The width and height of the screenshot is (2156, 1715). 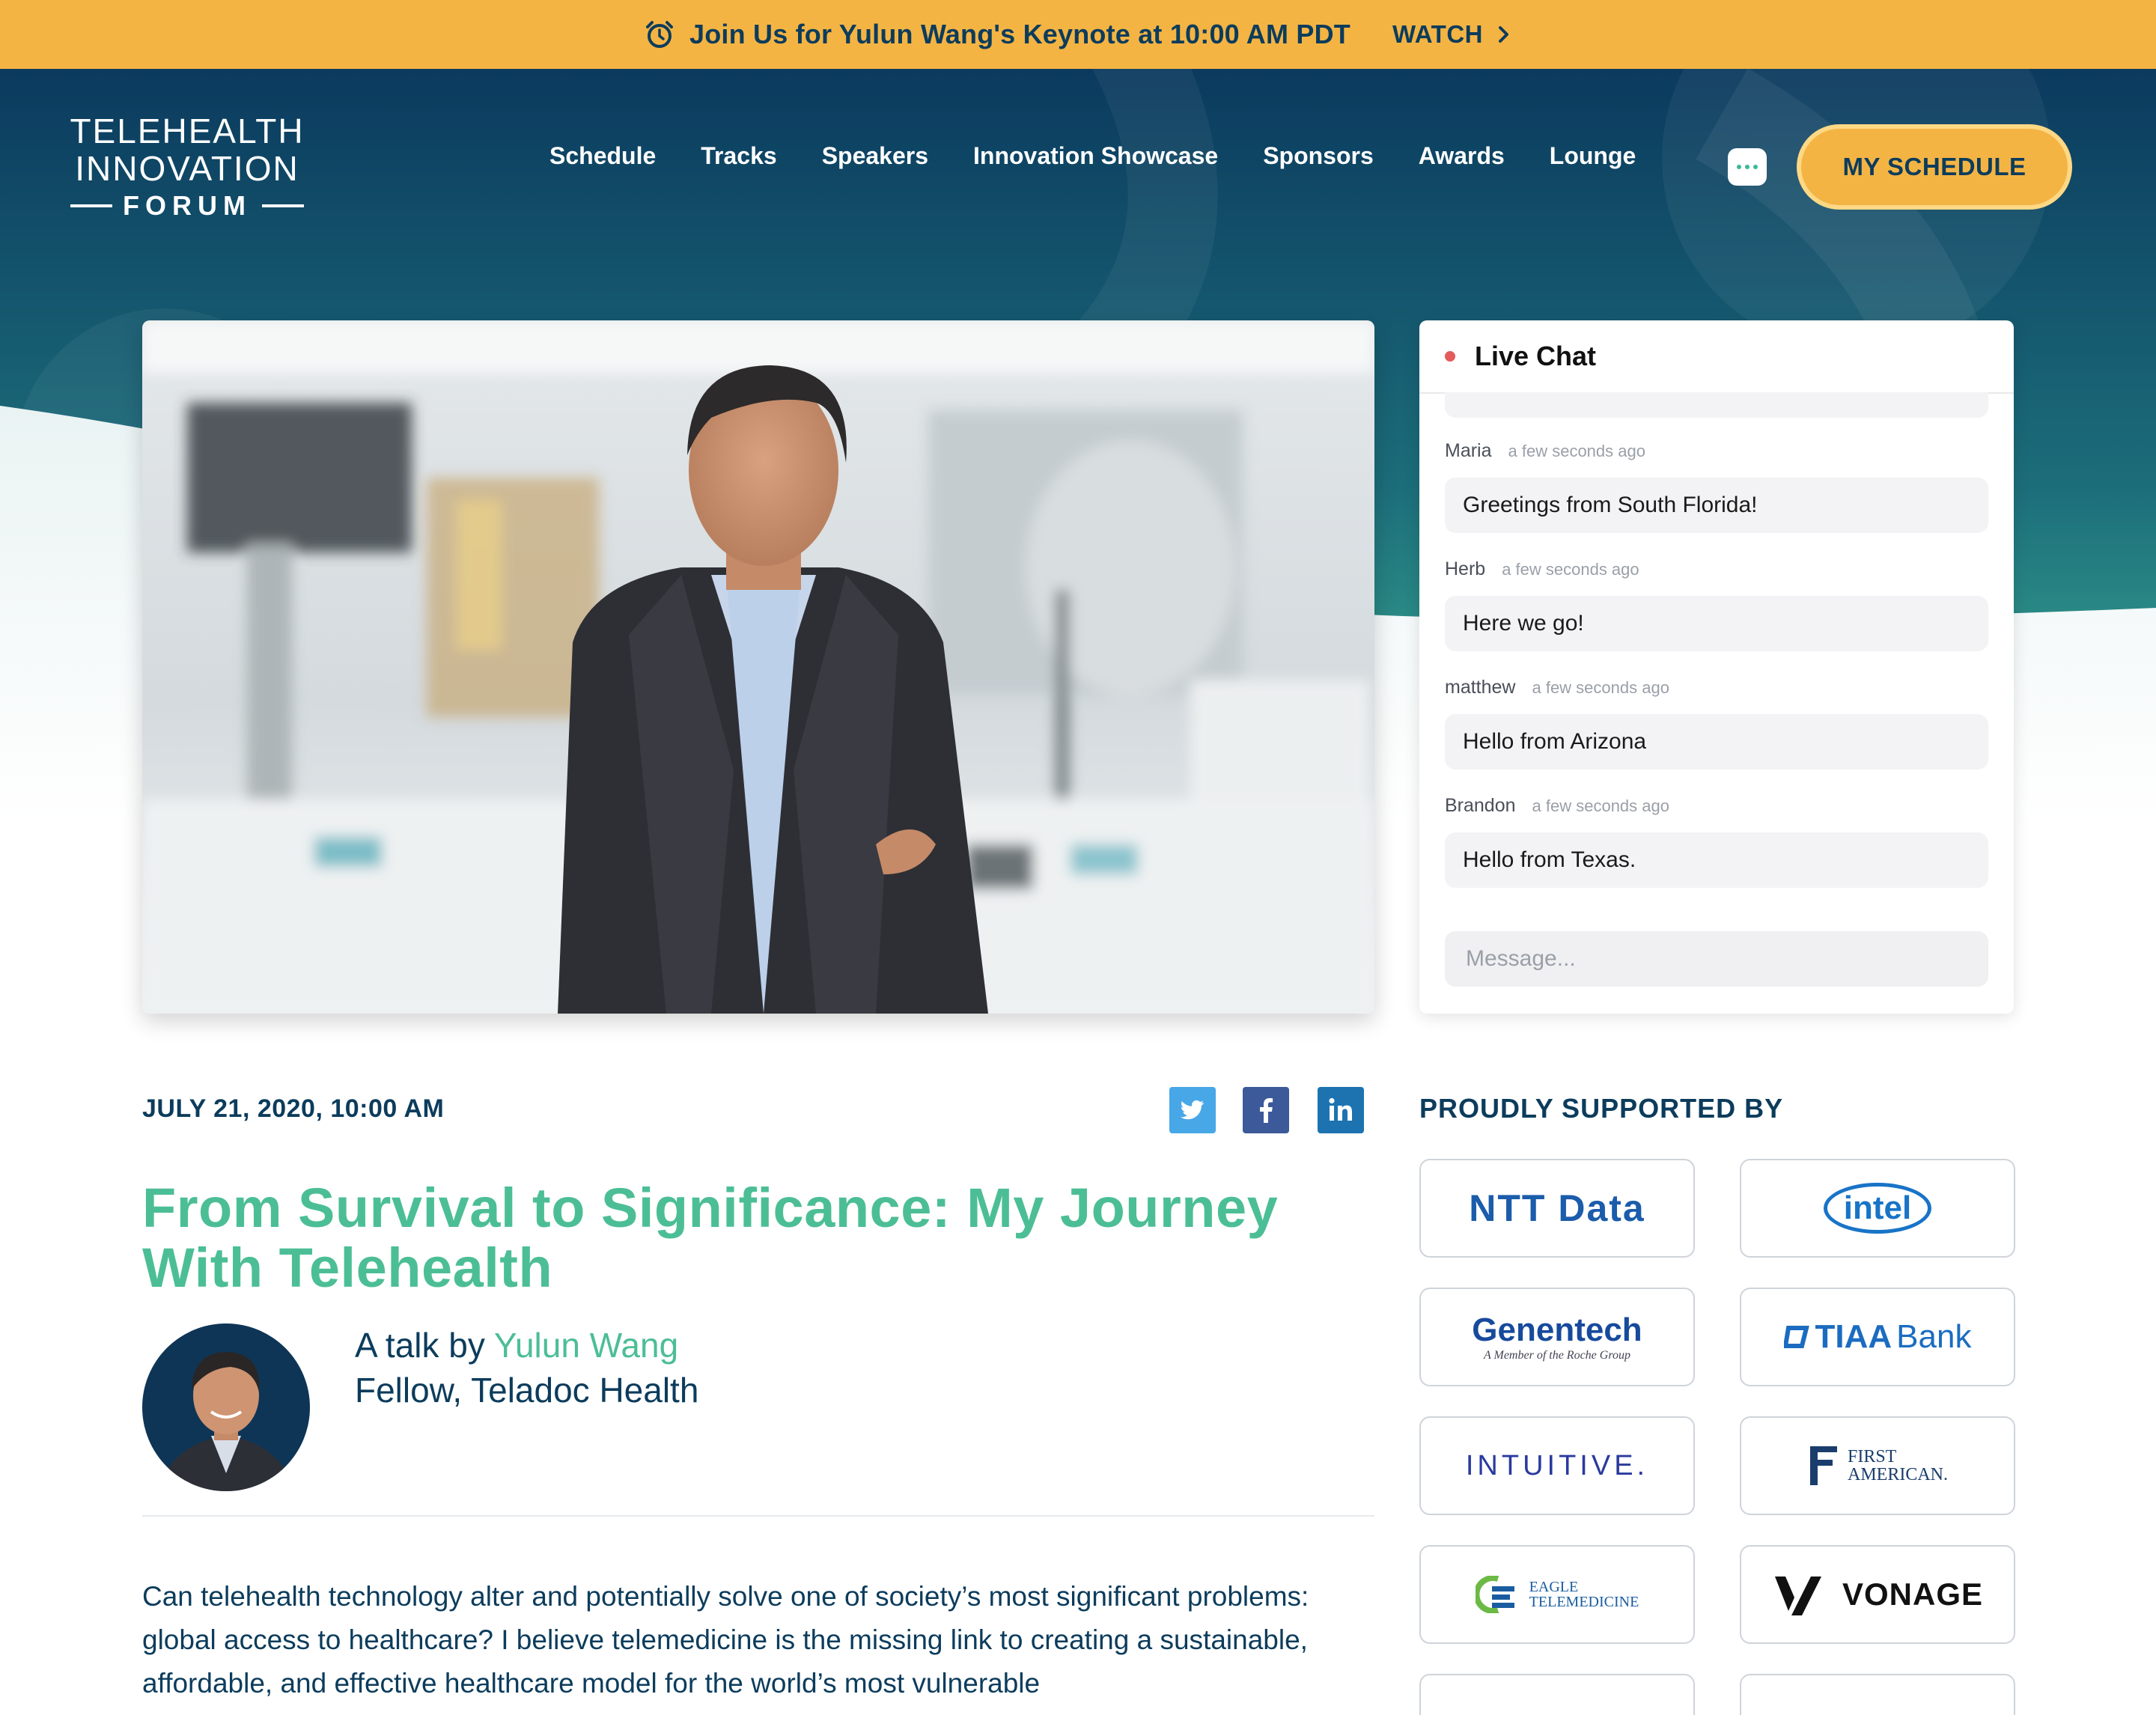 What do you see at coordinates (1913, 1595) in the screenshot?
I see `vonage-name: VONAGE` at bounding box center [1913, 1595].